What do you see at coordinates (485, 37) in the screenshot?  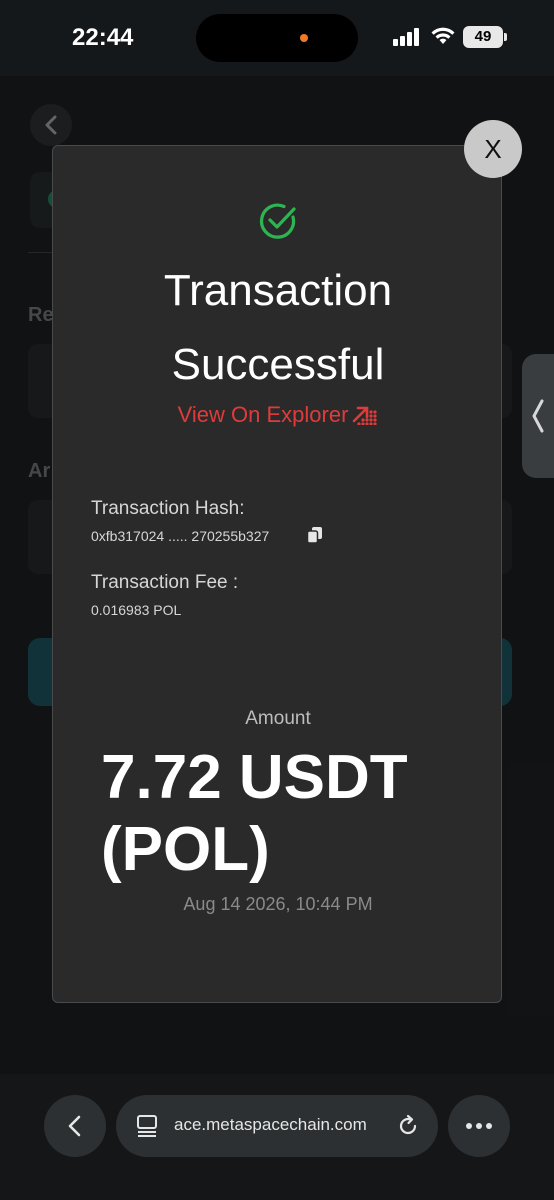 I see `battery-icon: 49` at bounding box center [485, 37].